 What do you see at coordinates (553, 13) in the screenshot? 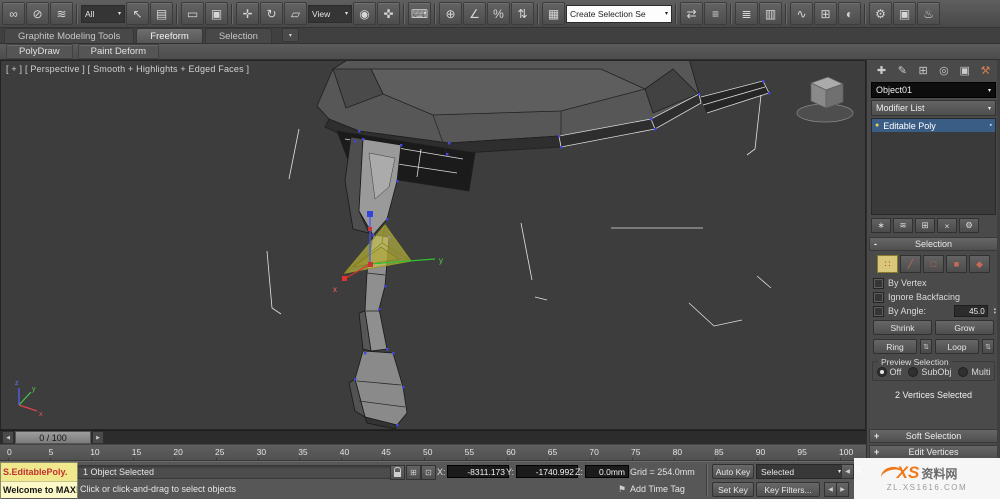
I see `named-selection-sets-icon: ▦` at bounding box center [553, 13].